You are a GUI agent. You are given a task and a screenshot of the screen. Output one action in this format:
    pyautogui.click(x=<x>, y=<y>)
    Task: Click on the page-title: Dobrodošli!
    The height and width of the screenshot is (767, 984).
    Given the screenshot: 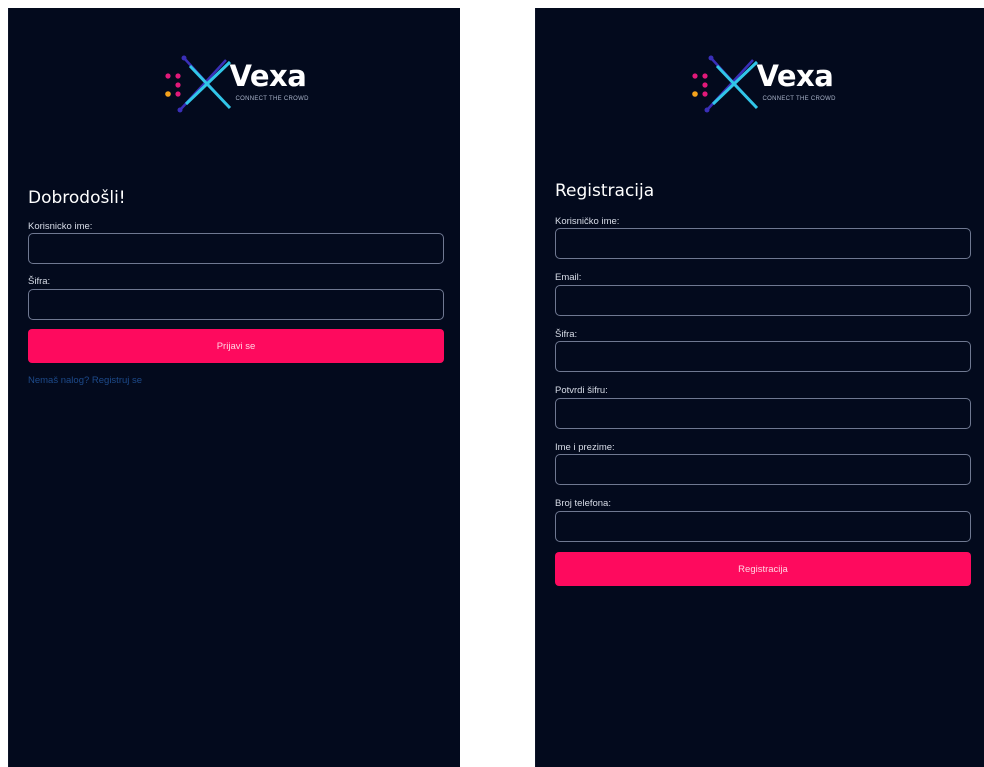 What is the action you would take?
    pyautogui.click(x=77, y=198)
    